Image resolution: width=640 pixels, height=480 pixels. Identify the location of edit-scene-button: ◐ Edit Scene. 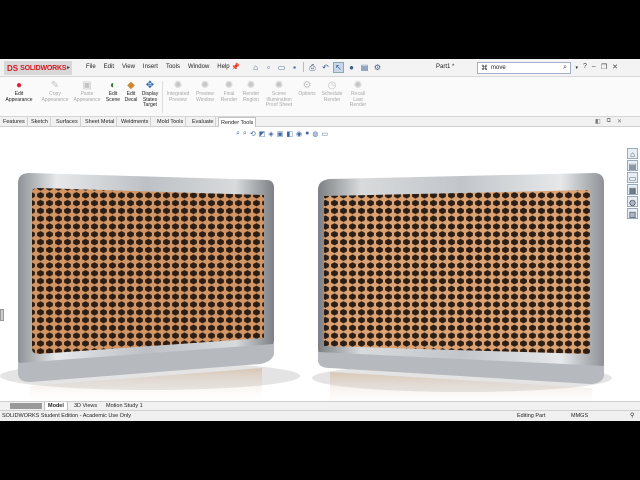
(113, 91).